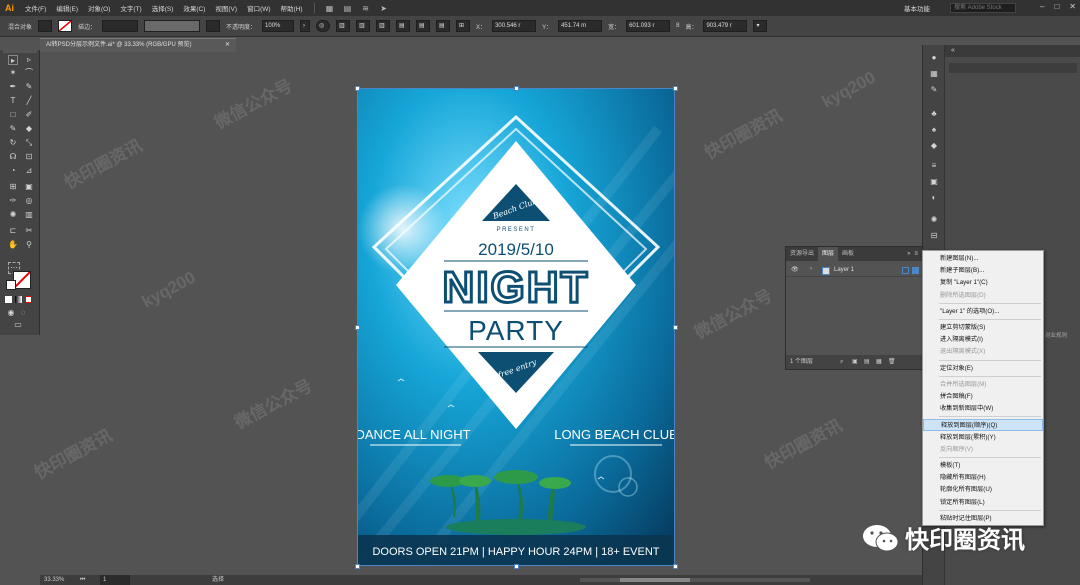  Describe the element at coordinates (292, 8) in the screenshot. I see `menu-help: 帮助(H)` at that location.